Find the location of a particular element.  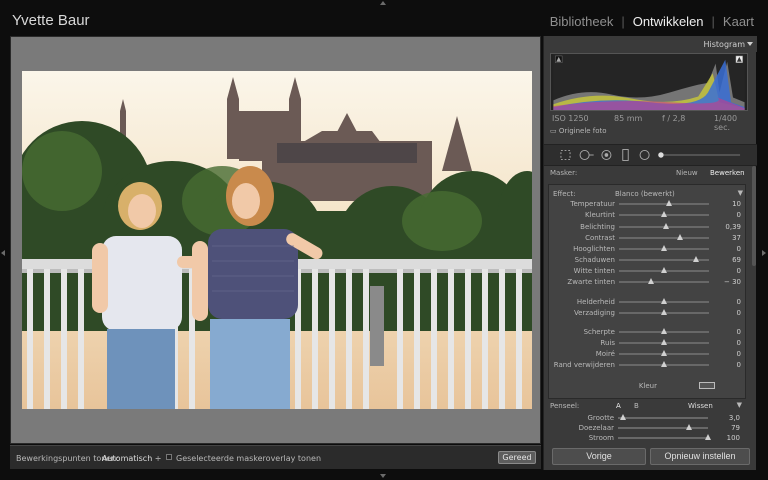

mask-new-button: Nieuw is located at coordinates (687, 173).